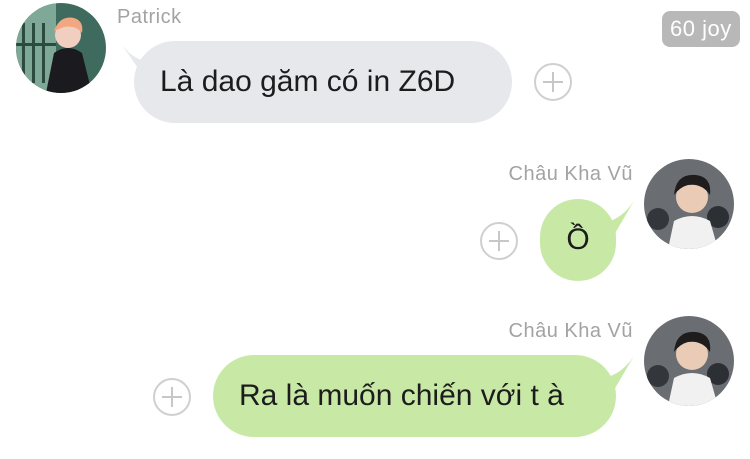  What do you see at coordinates (401, 395) in the screenshot?
I see `message-text: Ra là muốn chiến với t à` at bounding box center [401, 395].